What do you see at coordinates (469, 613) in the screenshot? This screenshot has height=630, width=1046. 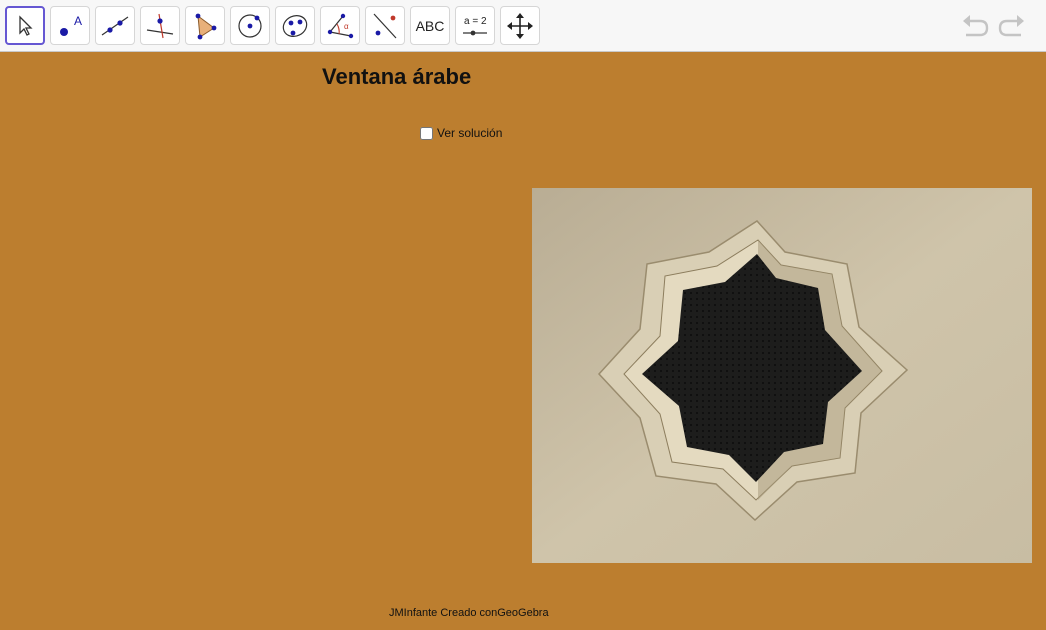 I see `footer-credit: JMInfante Creado conGeoGebra` at bounding box center [469, 613].